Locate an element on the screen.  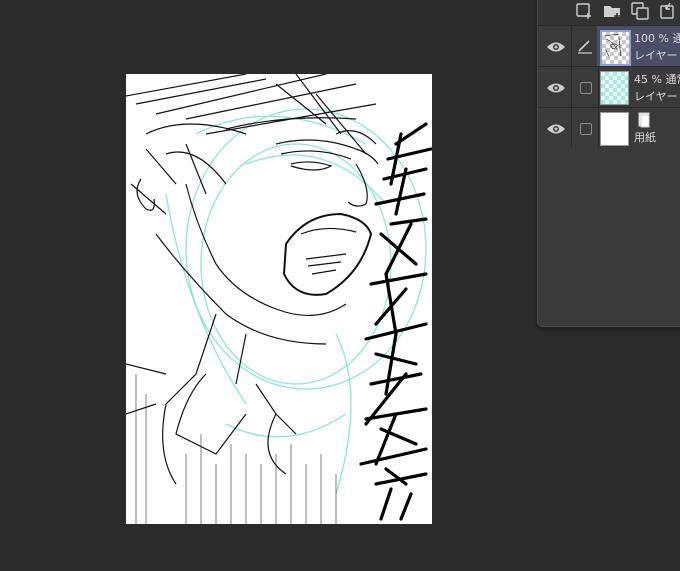
pen-icon is located at coordinates (585, 46).